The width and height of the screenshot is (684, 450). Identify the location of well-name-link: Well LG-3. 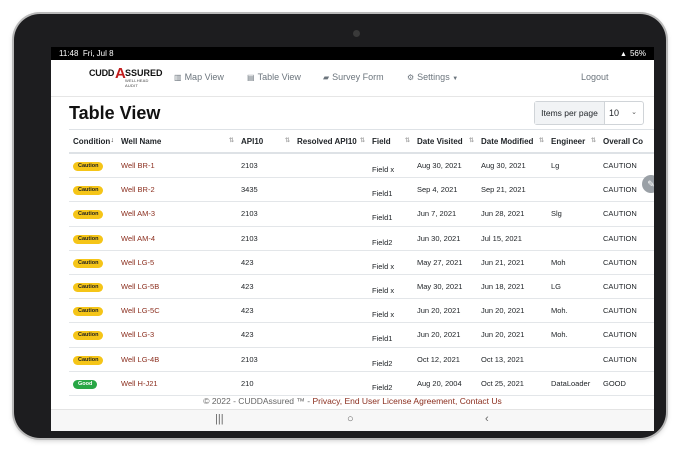
(137, 334).